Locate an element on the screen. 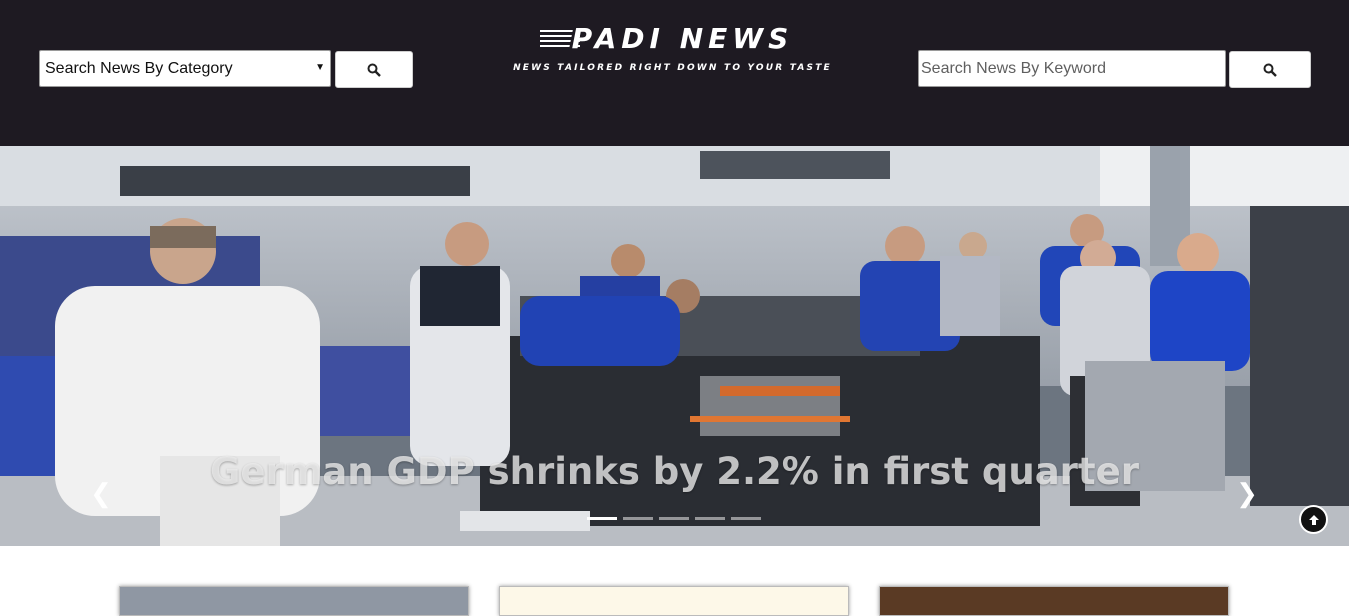  carousel-indicators is located at coordinates (674, 518).